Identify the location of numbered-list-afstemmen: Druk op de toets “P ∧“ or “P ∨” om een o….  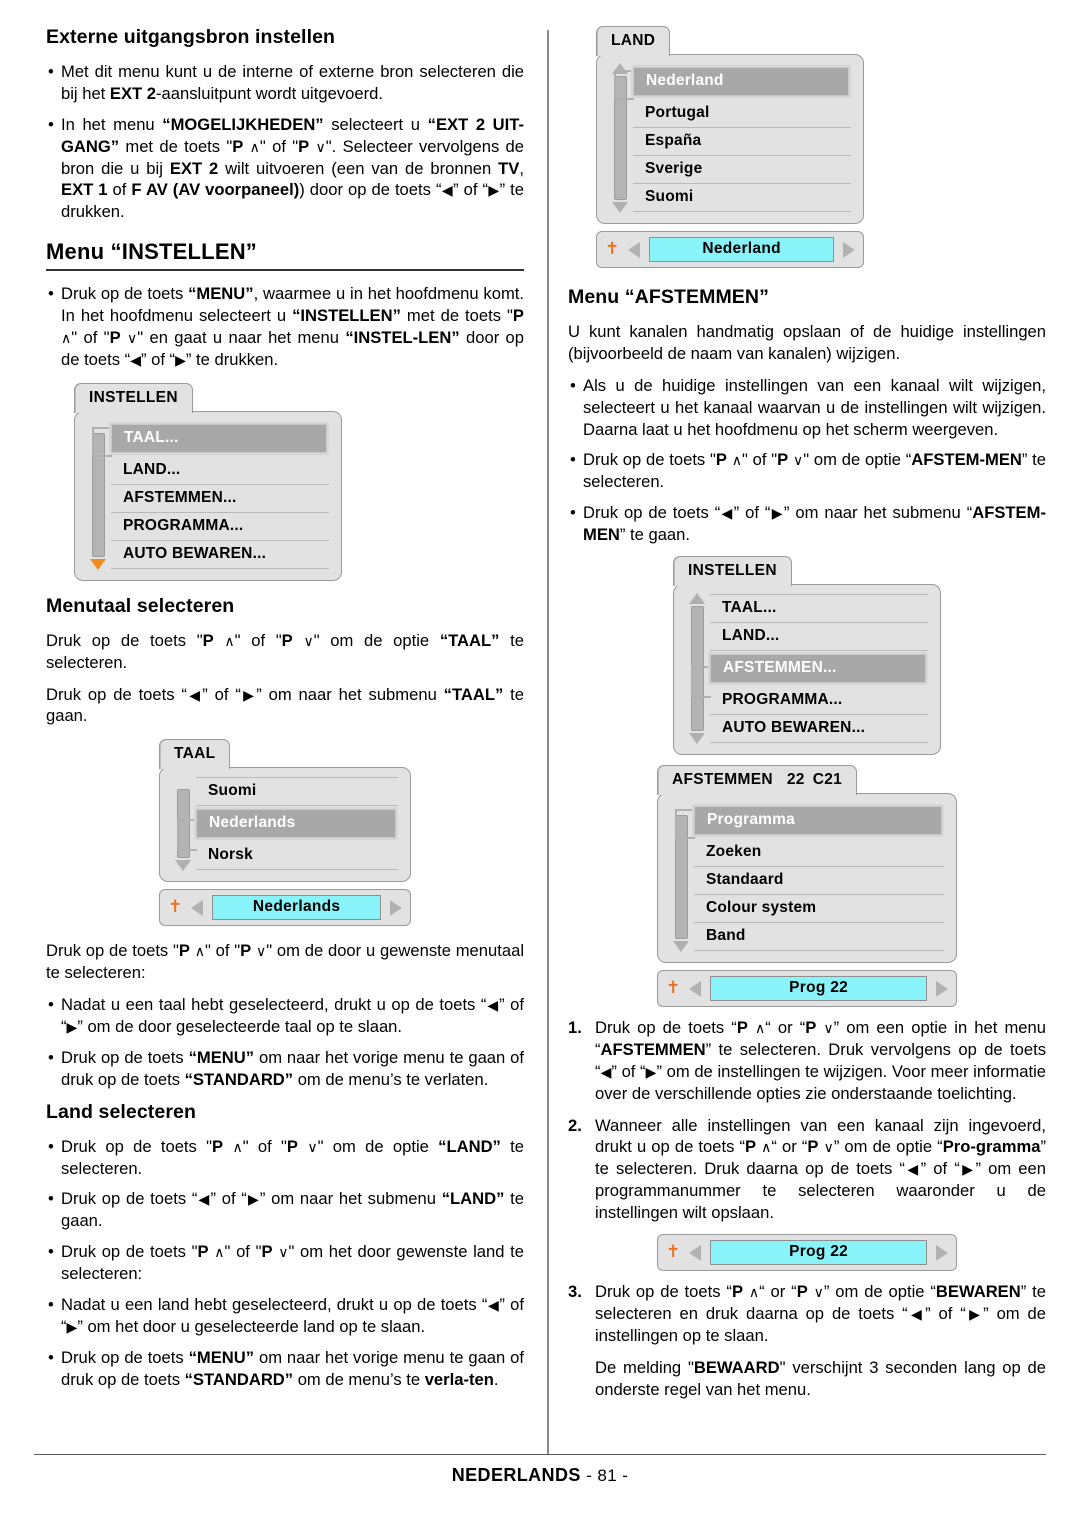
(807, 1120).